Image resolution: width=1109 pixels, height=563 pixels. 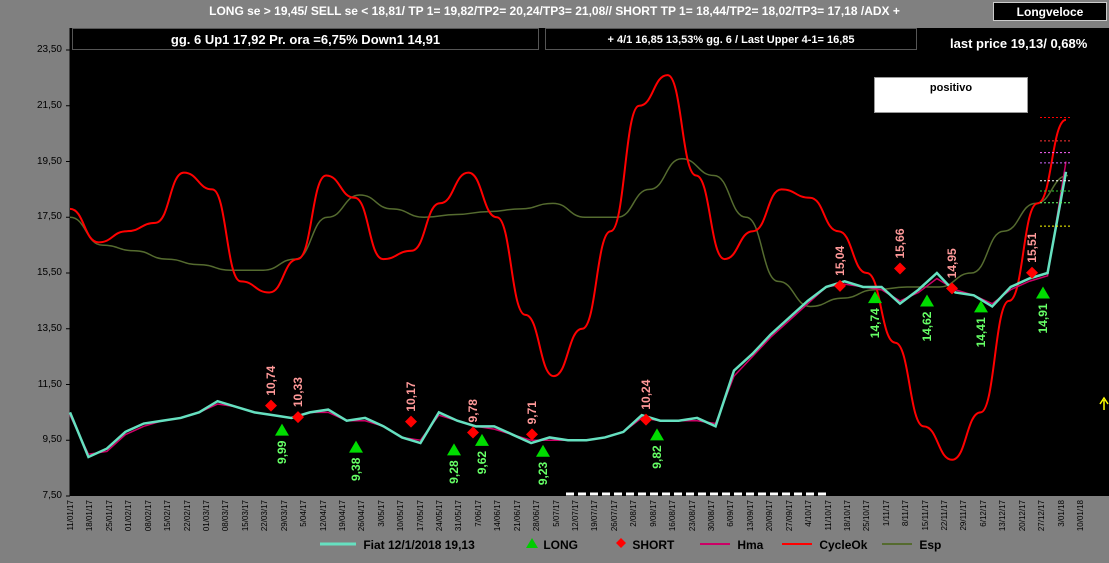 What do you see at coordinates (653, 545) in the screenshot?
I see `legend-short-label: SHORT` at bounding box center [653, 545].